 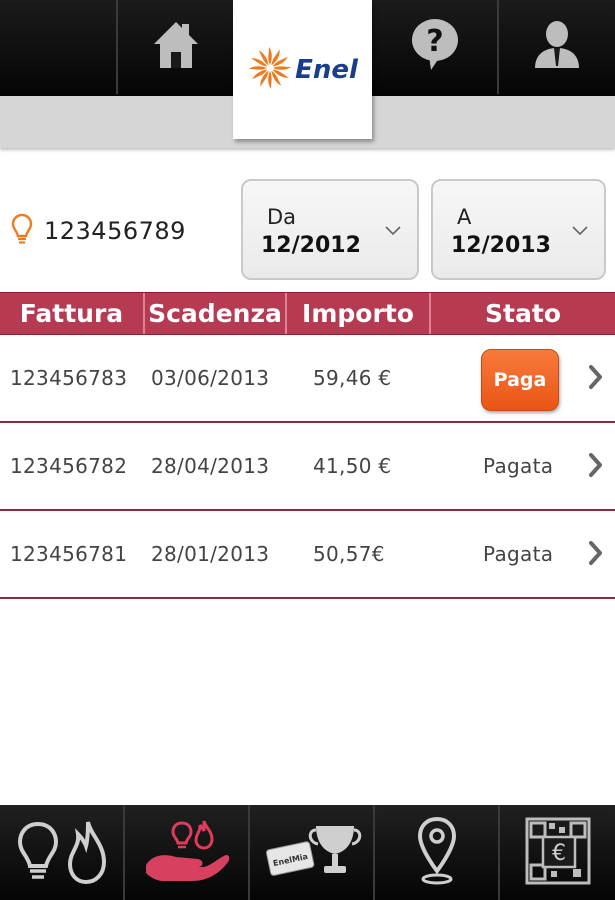 What do you see at coordinates (307, 555) in the screenshot?
I see `table-row: 123456781 28/01/2013 50,57€ Pagata` at bounding box center [307, 555].